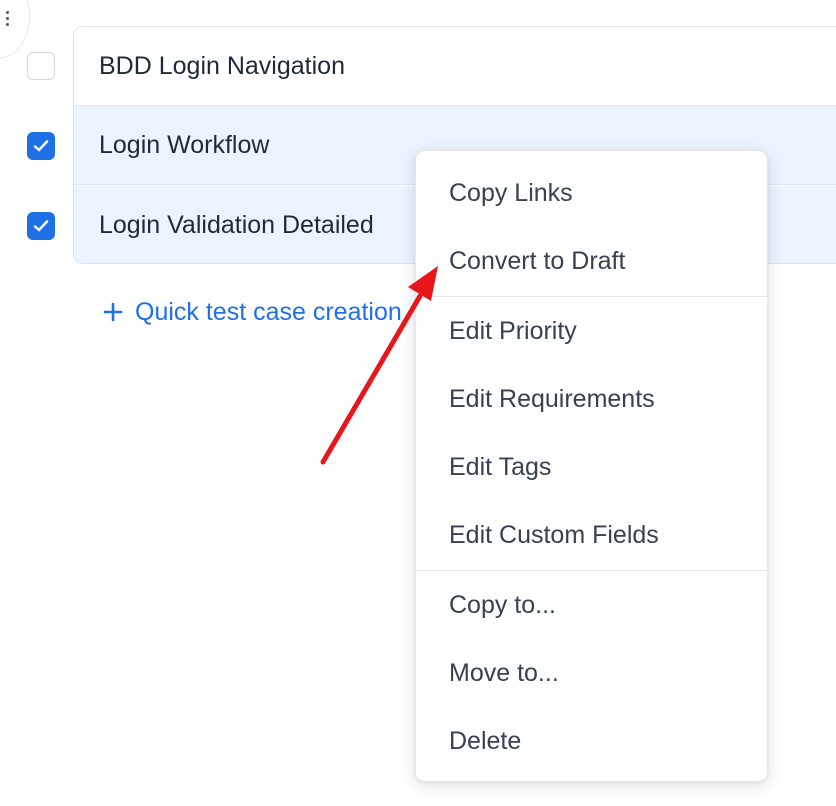  Describe the element at coordinates (268, 311) in the screenshot. I see `quick-create-label: Quick test case creation` at that location.